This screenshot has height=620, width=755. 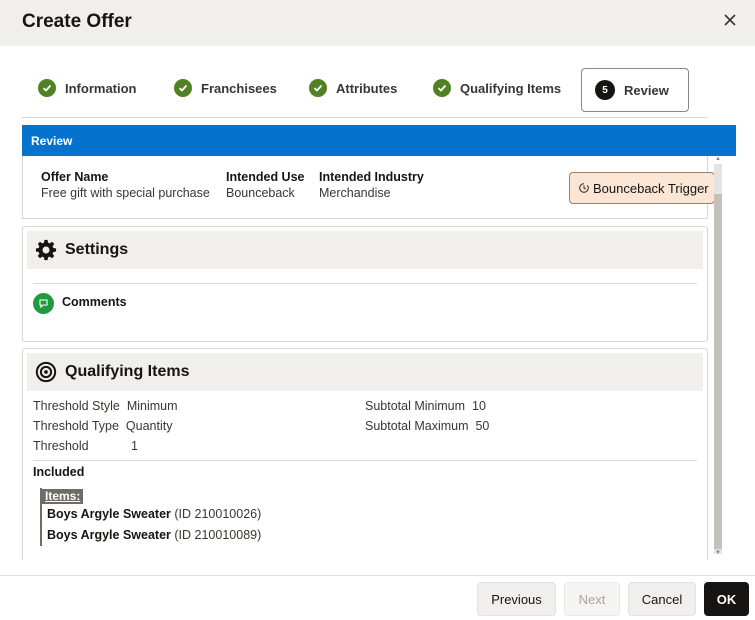 I want to click on step-label: Attributes, so click(x=367, y=88).